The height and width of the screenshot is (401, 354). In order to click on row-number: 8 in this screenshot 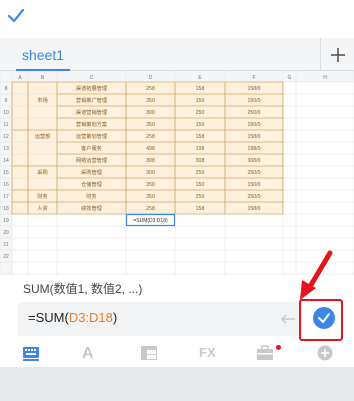, I will do `click(6, 89)`.